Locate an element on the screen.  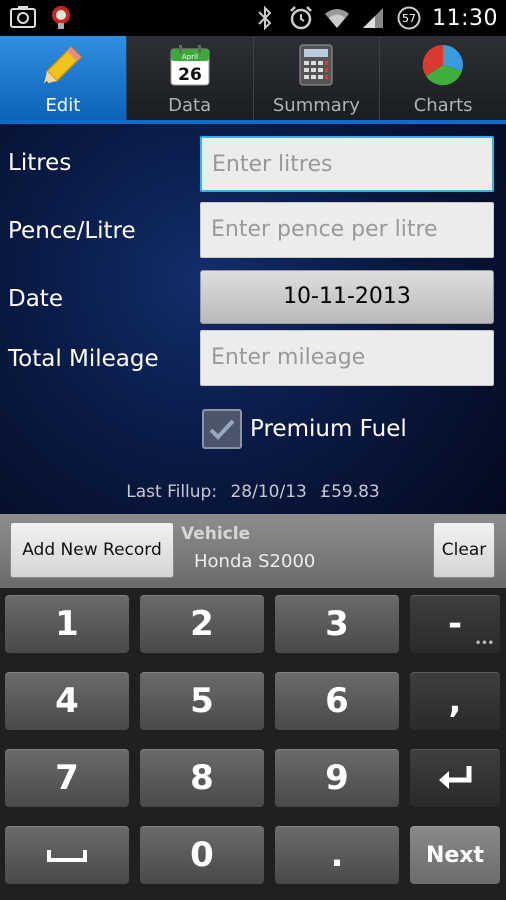
premium-fuel-checkbox is located at coordinates (222, 429).